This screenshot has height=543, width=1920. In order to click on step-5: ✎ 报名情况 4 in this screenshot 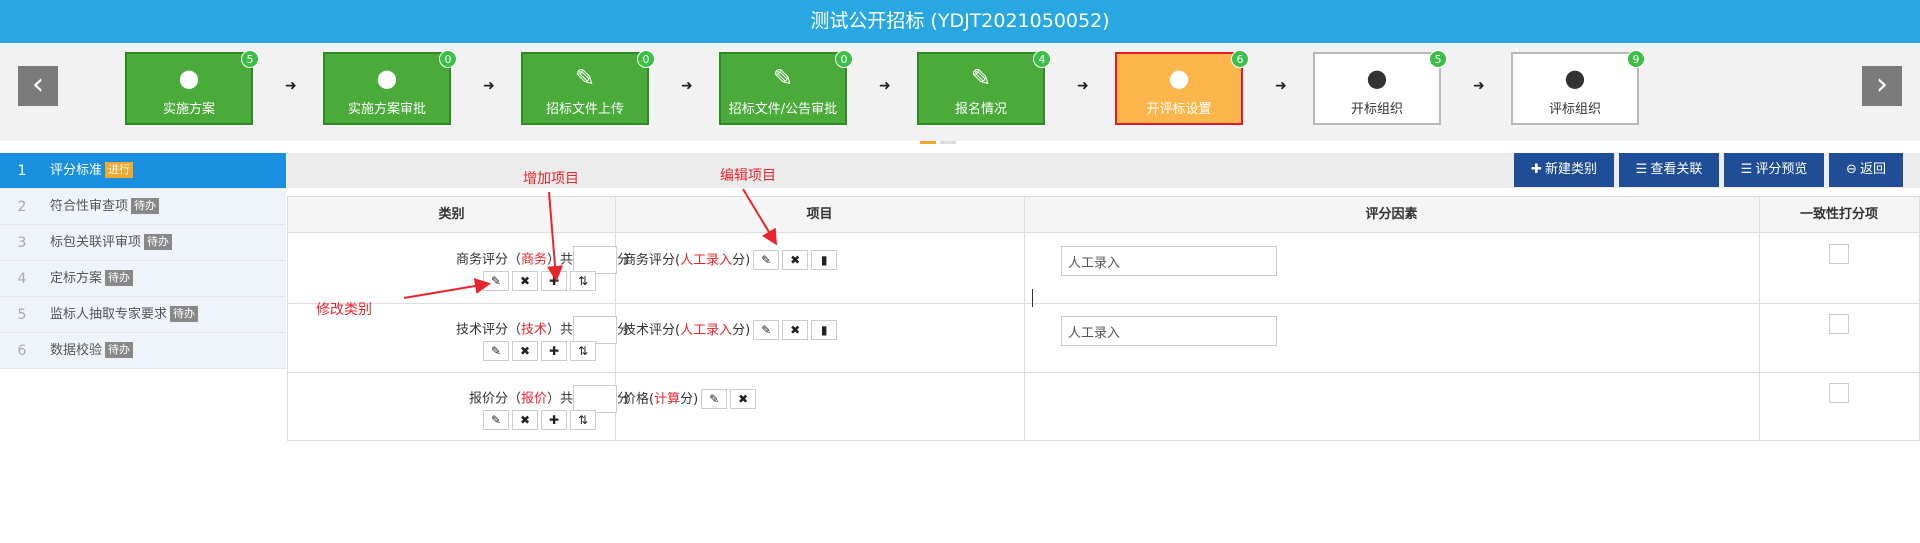, I will do `click(984, 87)`.